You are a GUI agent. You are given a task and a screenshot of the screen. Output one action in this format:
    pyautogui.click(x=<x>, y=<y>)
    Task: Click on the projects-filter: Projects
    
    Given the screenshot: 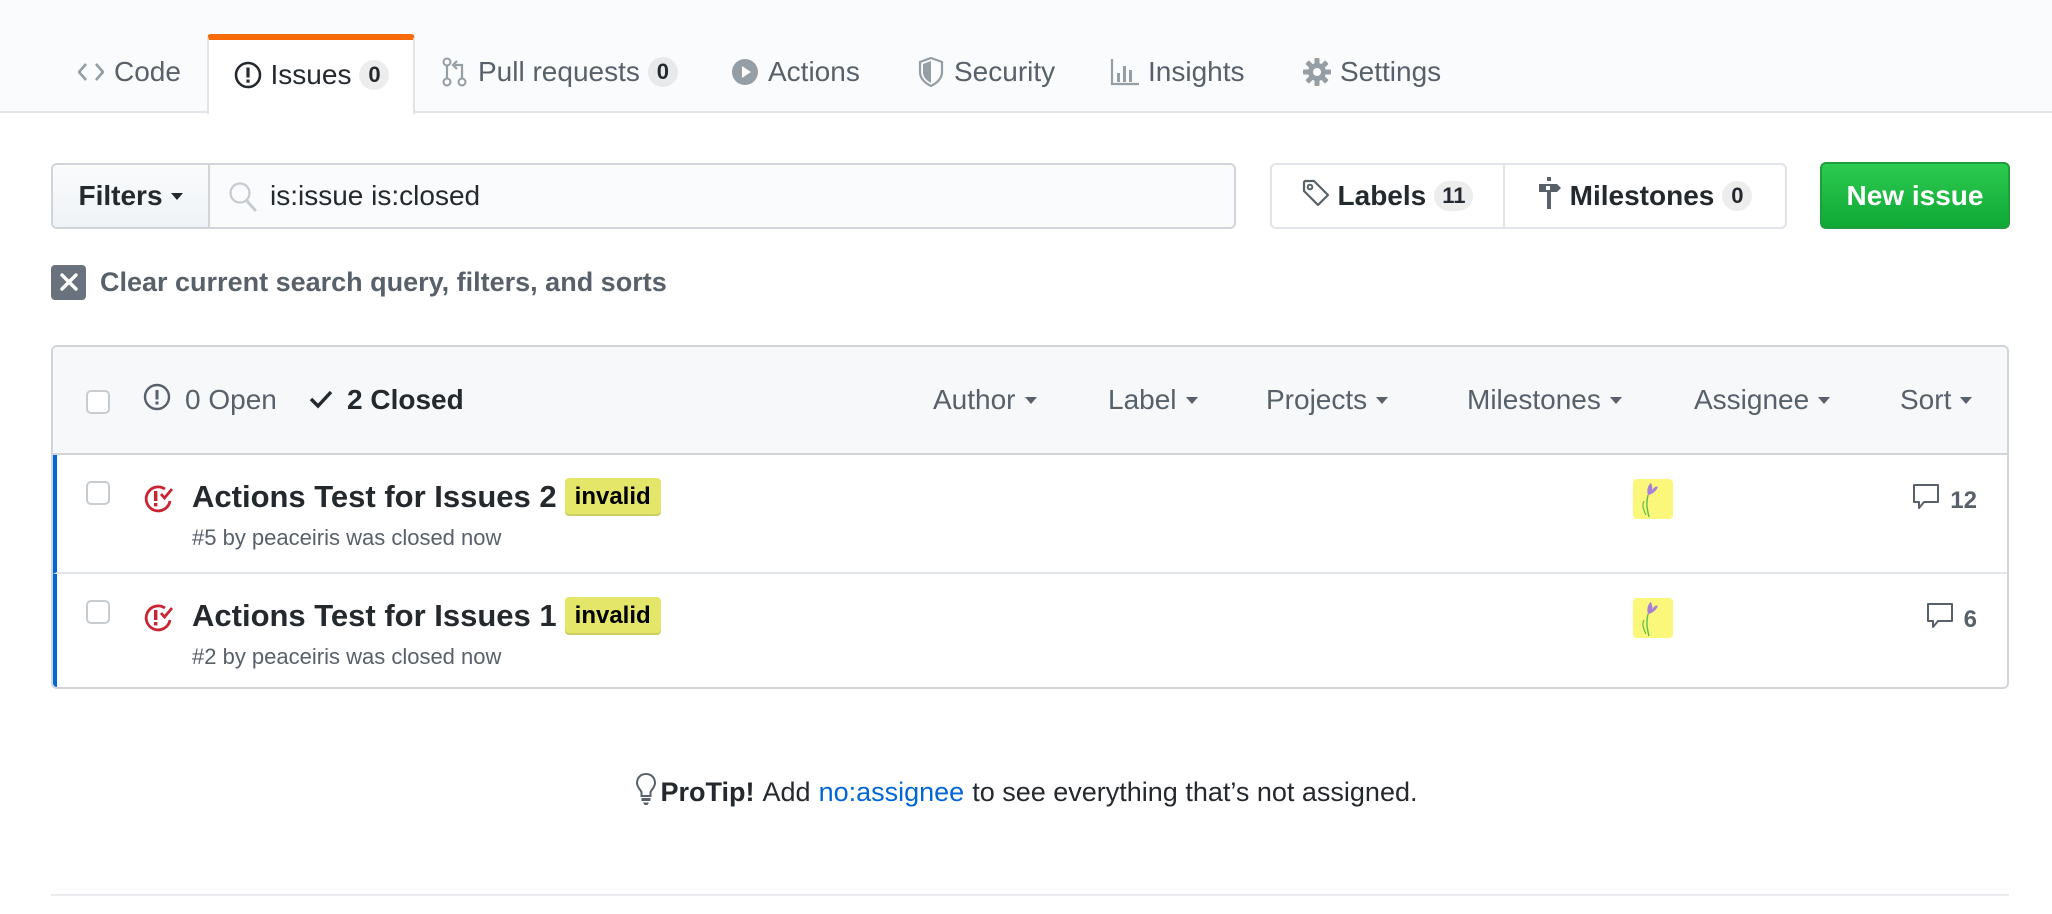 What is the action you would take?
    pyautogui.click(x=1327, y=400)
    